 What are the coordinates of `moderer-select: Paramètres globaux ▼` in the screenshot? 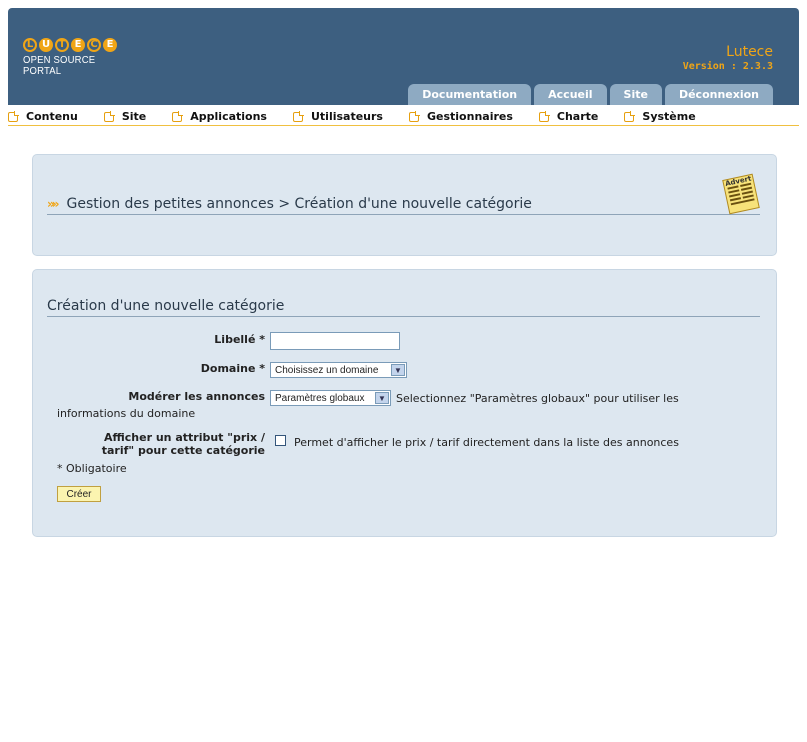 It's located at (330, 398).